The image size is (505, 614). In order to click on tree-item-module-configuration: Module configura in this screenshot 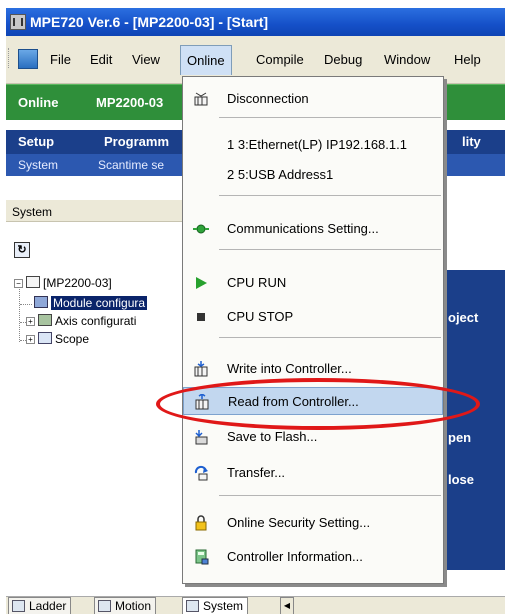, I will do `click(91, 303)`.